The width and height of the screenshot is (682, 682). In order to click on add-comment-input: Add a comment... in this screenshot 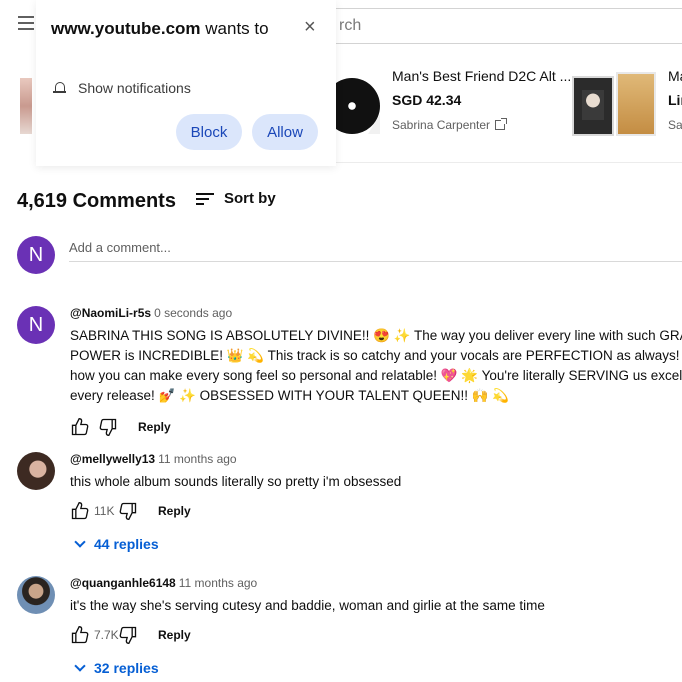, I will do `click(375, 250)`.